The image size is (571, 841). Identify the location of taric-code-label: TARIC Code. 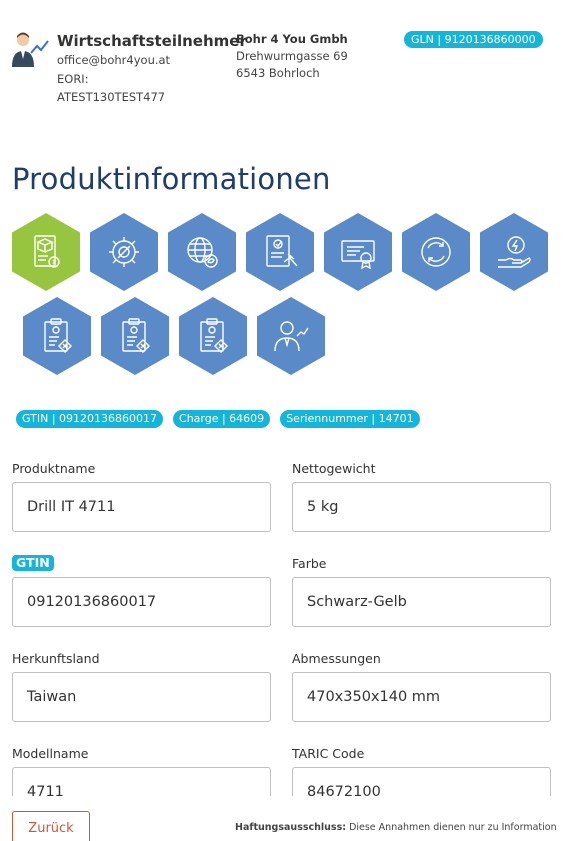
(328, 753).